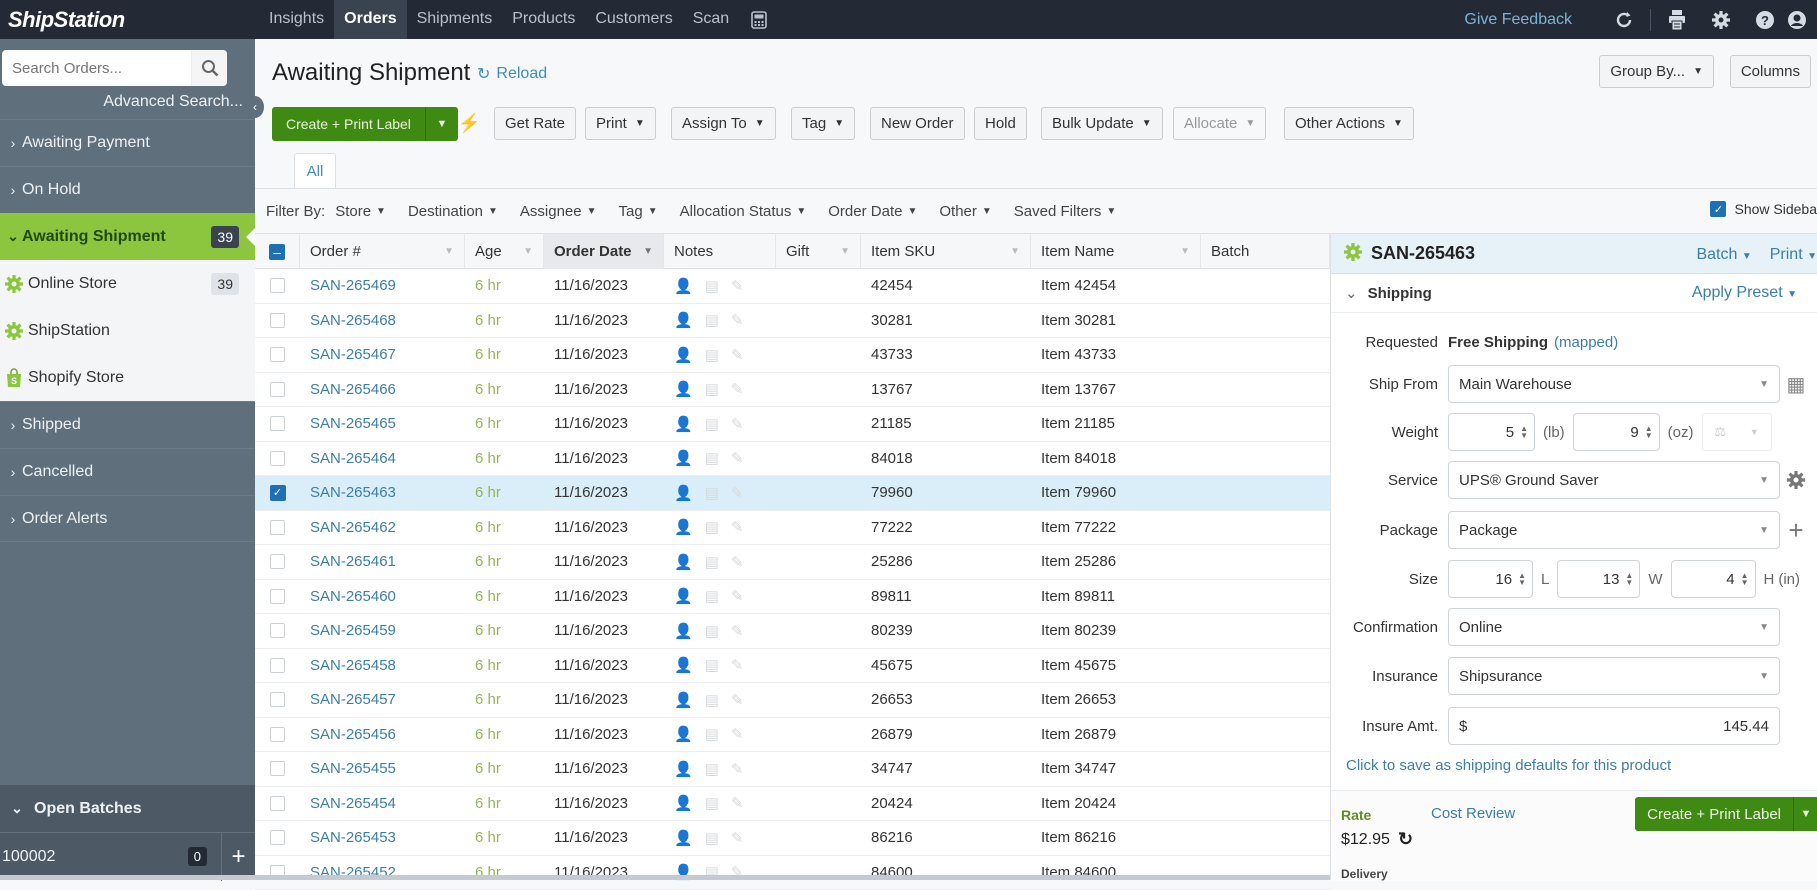  What do you see at coordinates (711, 19) in the screenshot?
I see `nav-scan: Scan` at bounding box center [711, 19].